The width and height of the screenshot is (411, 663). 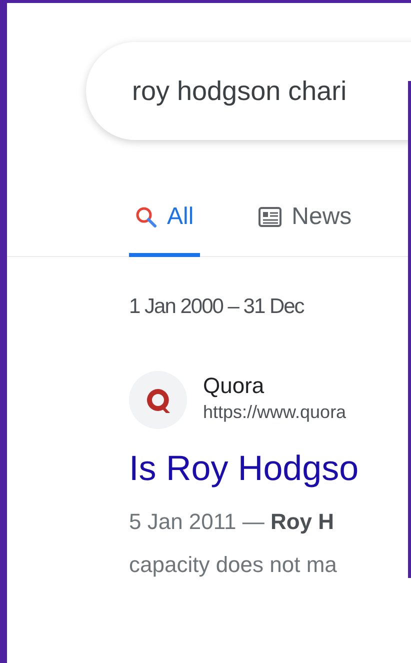 What do you see at coordinates (232, 522) in the screenshot?
I see `result-snippet: 5 Jan 2011 — Roy H` at bounding box center [232, 522].